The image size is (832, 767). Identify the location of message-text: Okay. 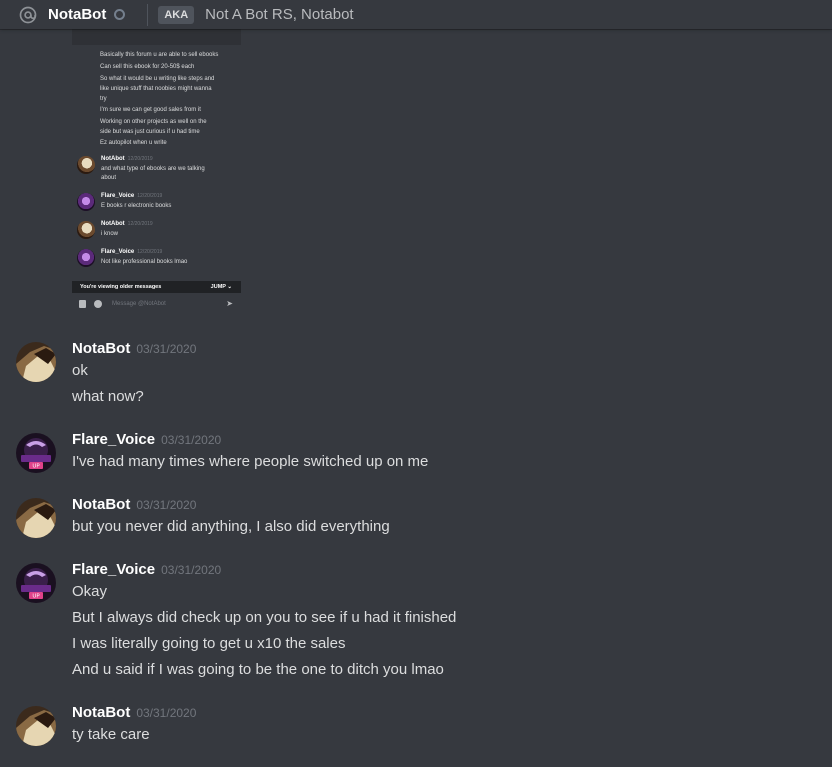
(90, 591).